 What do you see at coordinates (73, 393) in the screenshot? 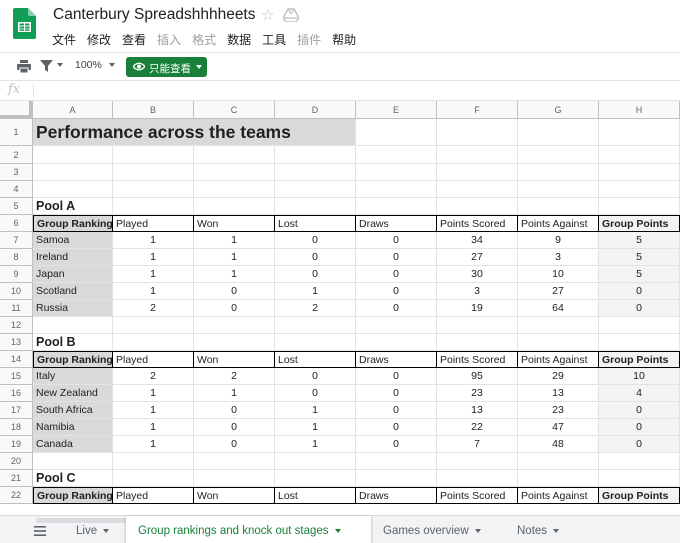
I see `cell: New Zealand` at bounding box center [73, 393].